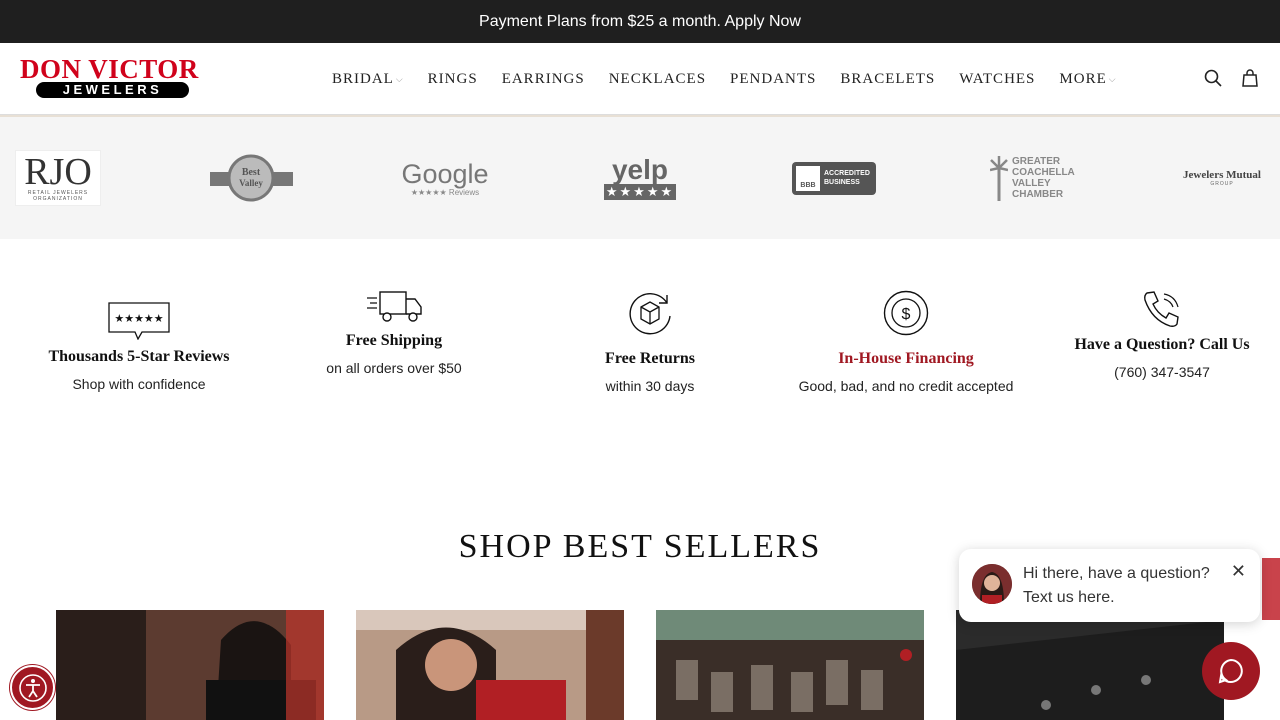 The height and width of the screenshot is (720, 1280). I want to click on star-review-icon: ★★★★★, so click(139, 315).